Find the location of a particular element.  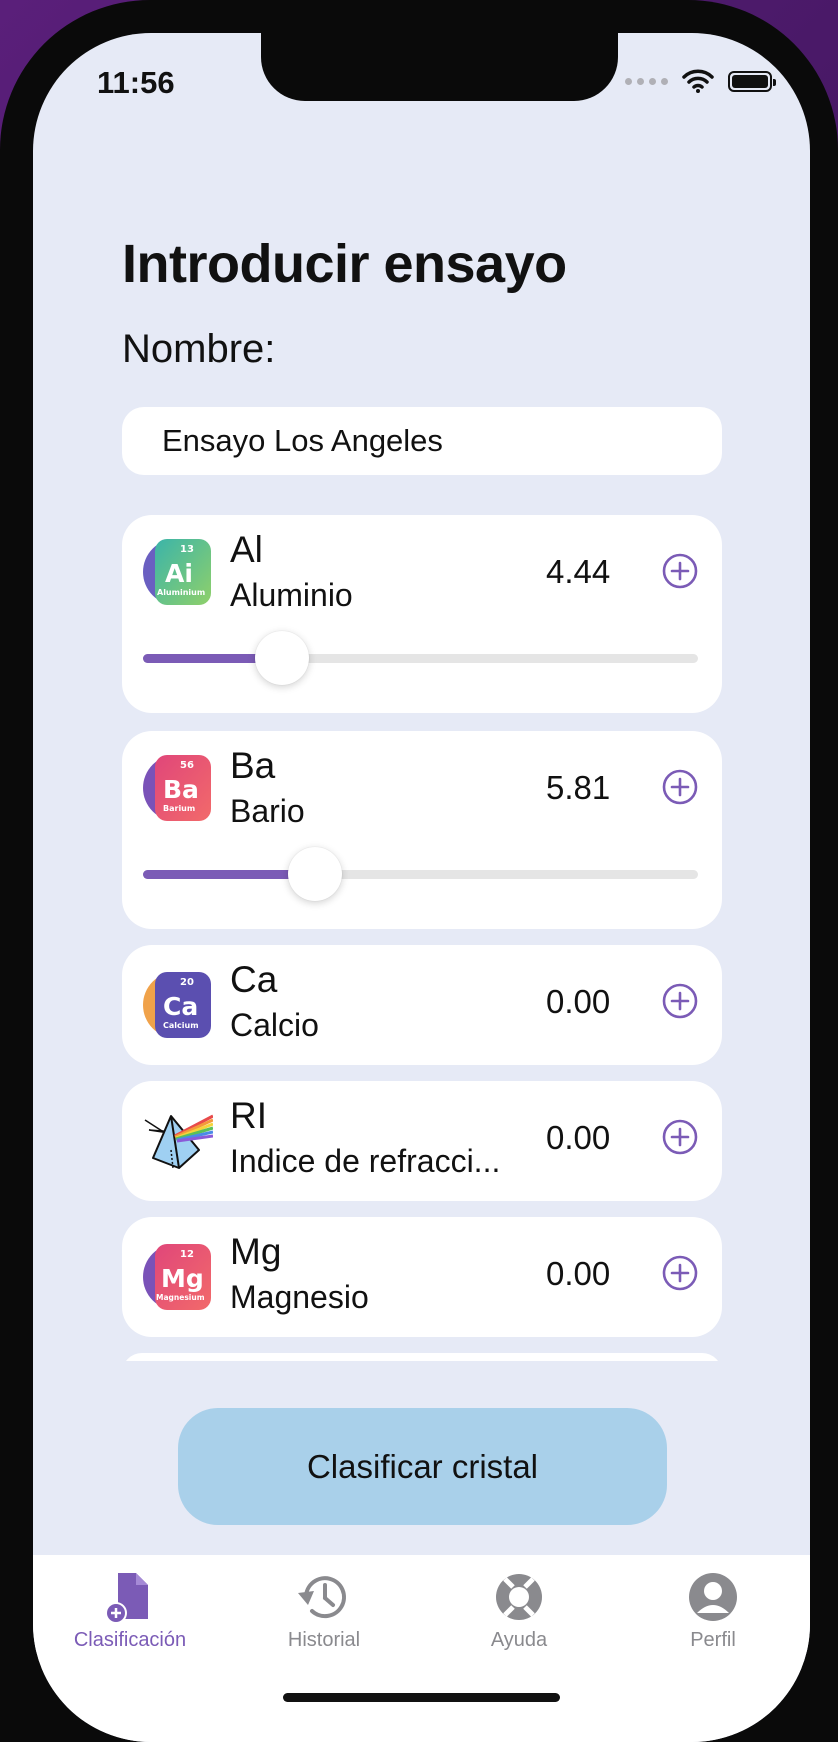

classify-crystal-button: Clasificar cristal is located at coordinates (422, 1466).